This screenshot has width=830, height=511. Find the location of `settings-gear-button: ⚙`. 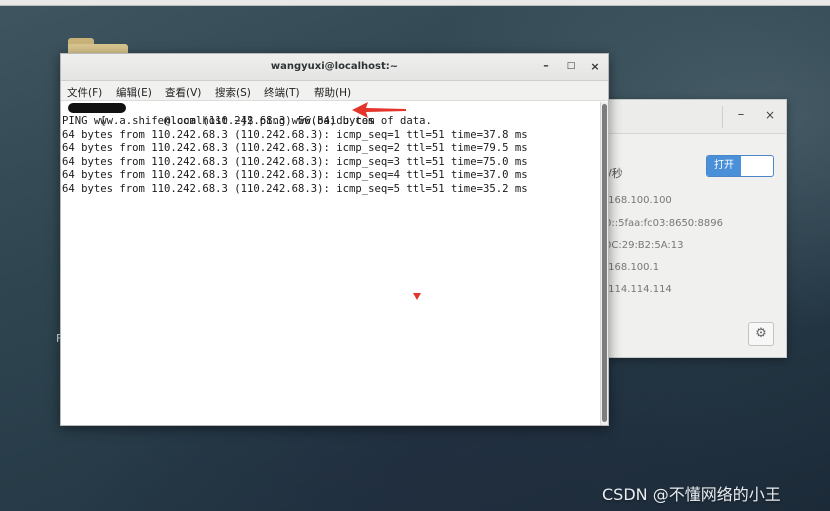

settings-gear-button: ⚙ is located at coordinates (761, 334).